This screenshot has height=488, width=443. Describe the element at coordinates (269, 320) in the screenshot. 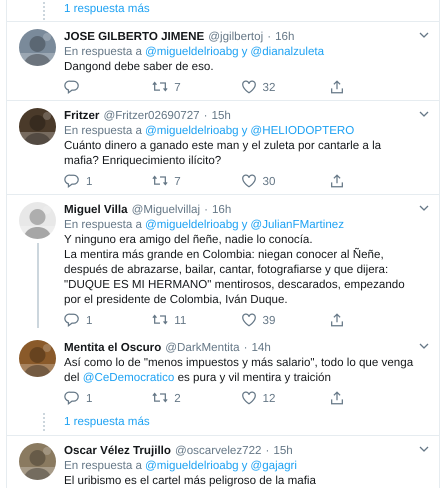

I see `like-count: 39` at that location.